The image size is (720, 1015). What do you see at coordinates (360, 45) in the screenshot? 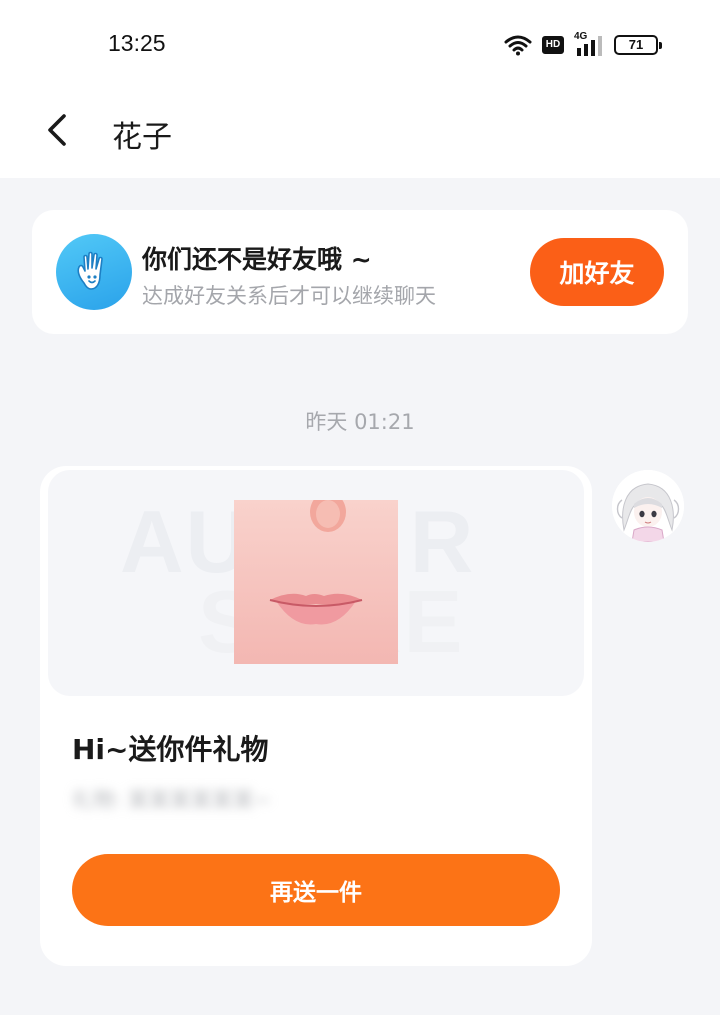
I see `status-bar: 13:25 HD 4G 71` at bounding box center [360, 45].